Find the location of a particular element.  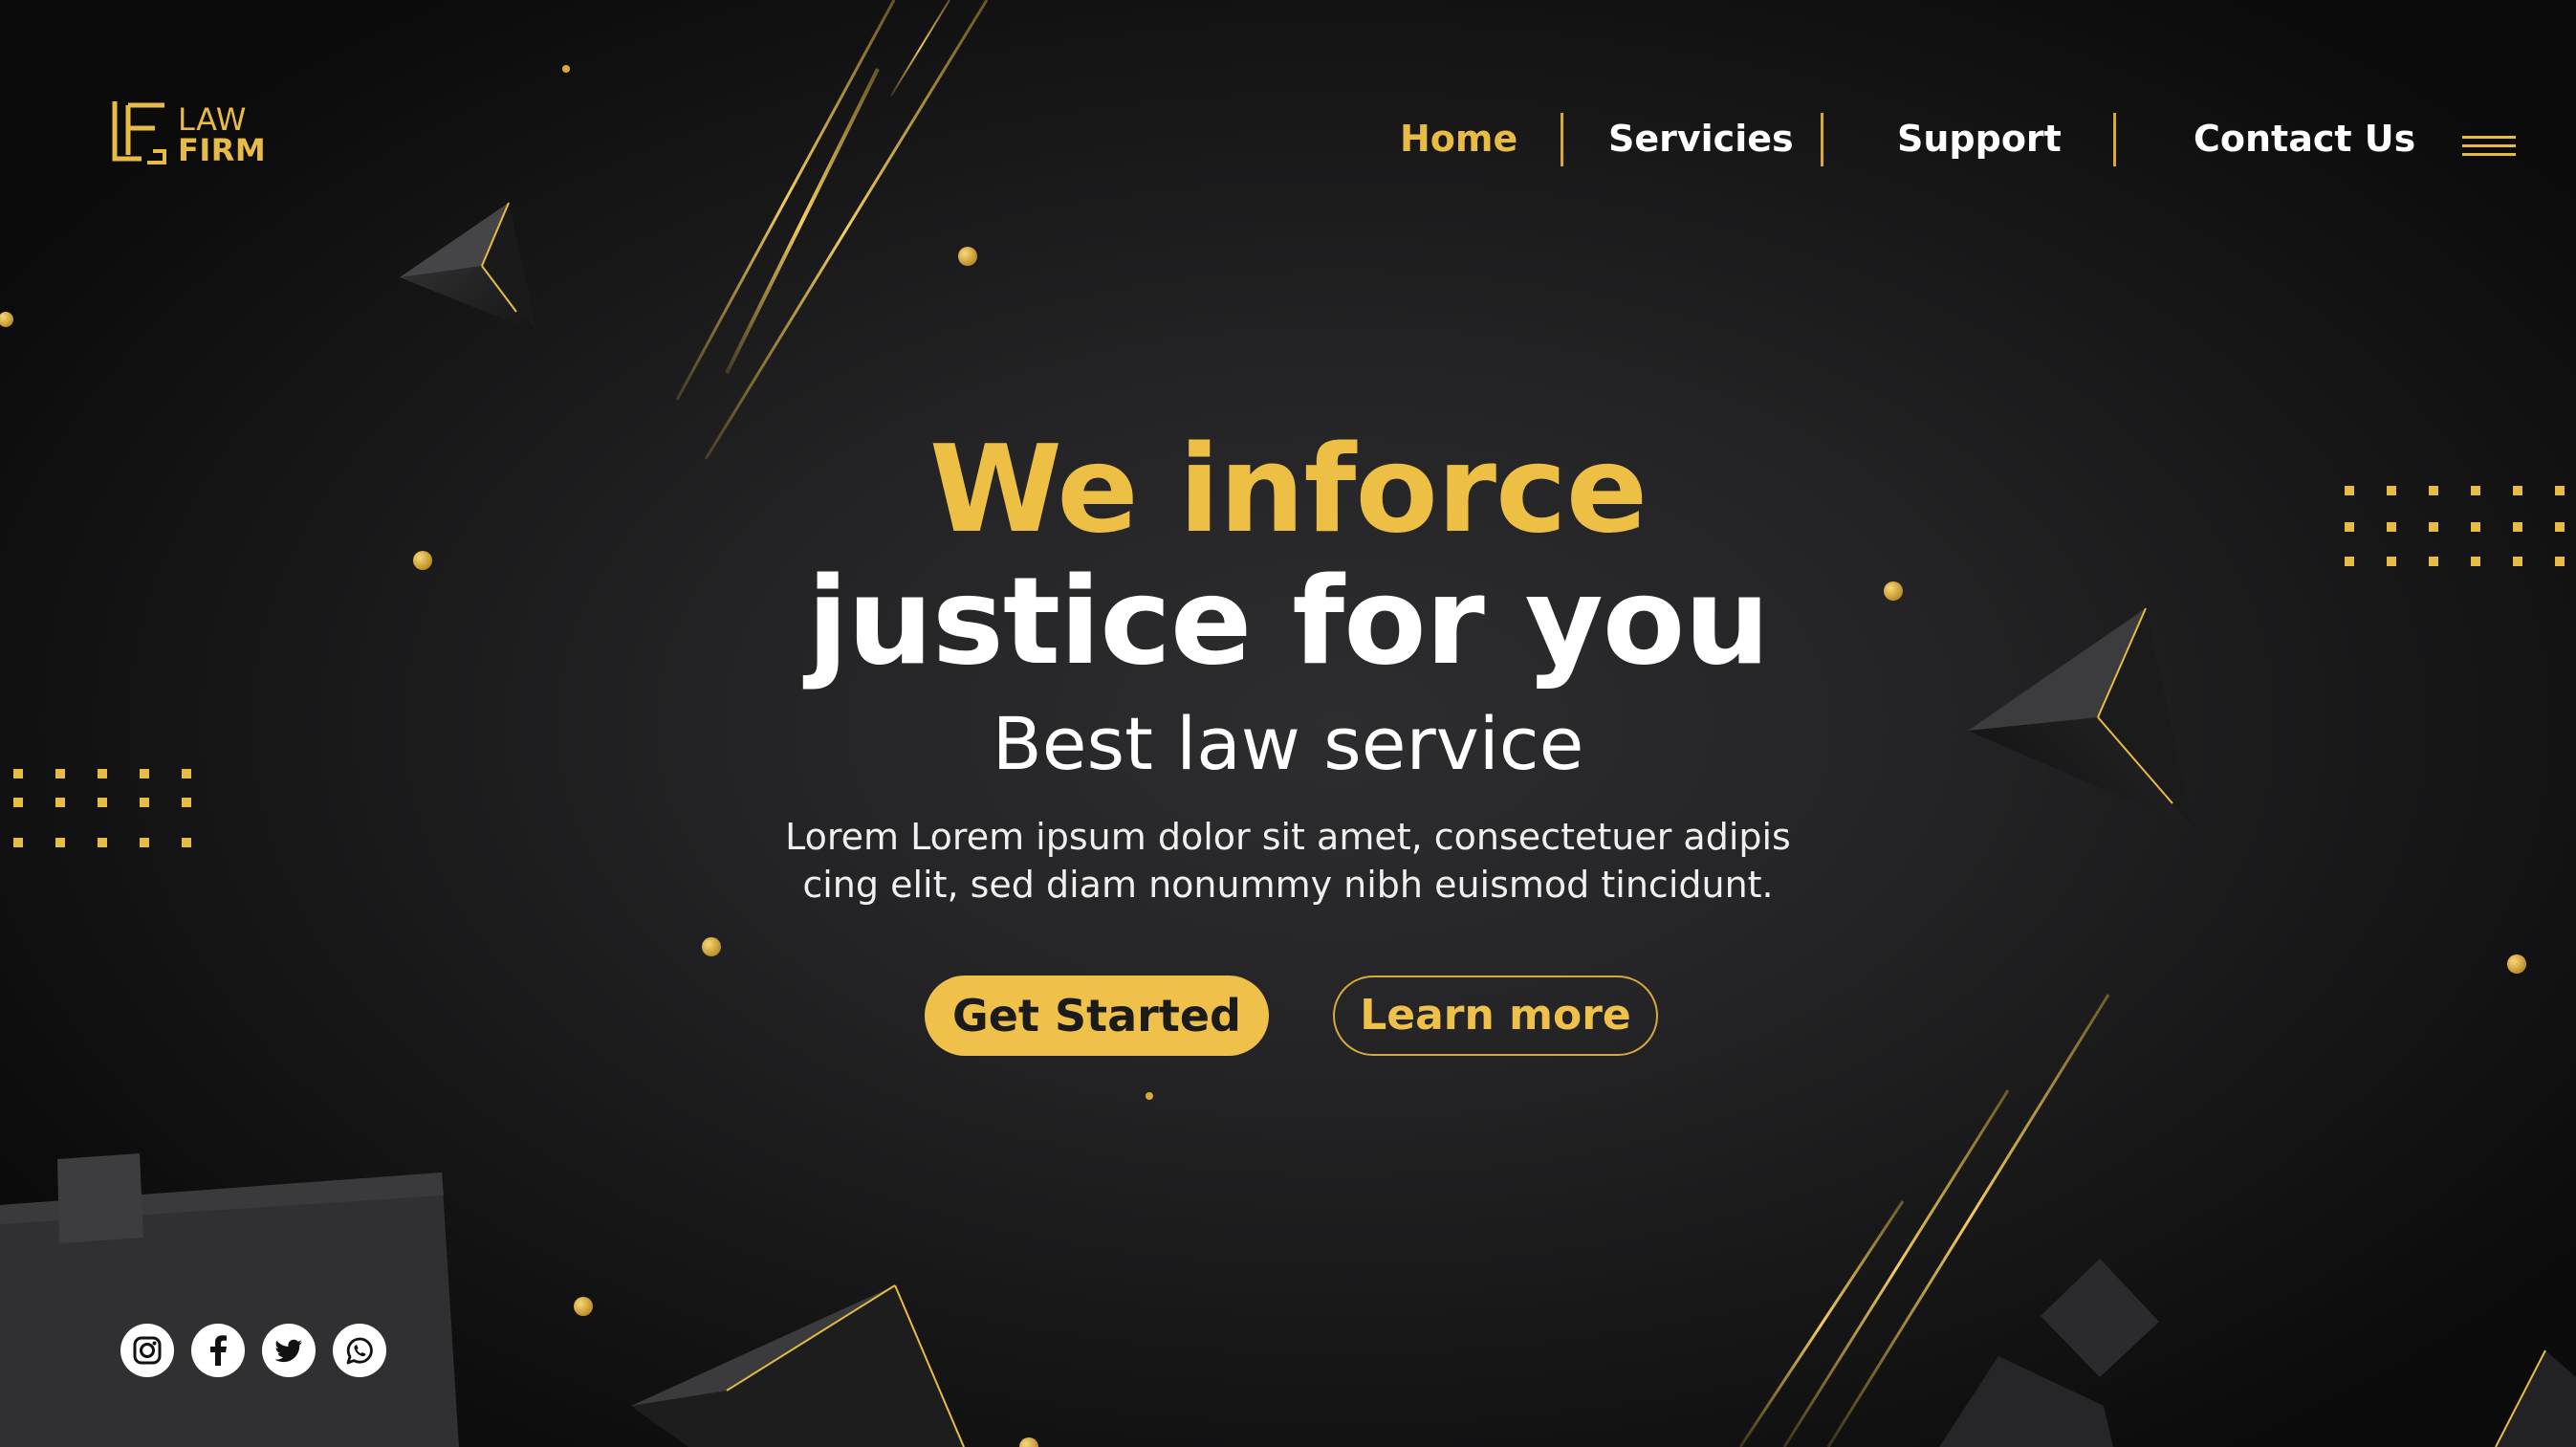

gold-lines-top is located at coordinates (832, 230).